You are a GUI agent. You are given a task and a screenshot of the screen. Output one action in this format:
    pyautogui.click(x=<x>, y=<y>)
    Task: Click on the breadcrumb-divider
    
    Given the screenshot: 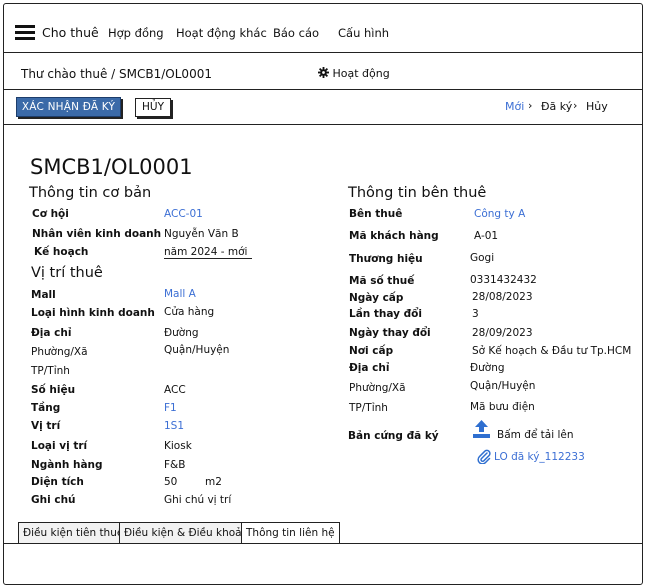 What is the action you would take?
    pyautogui.click(x=323, y=89)
    